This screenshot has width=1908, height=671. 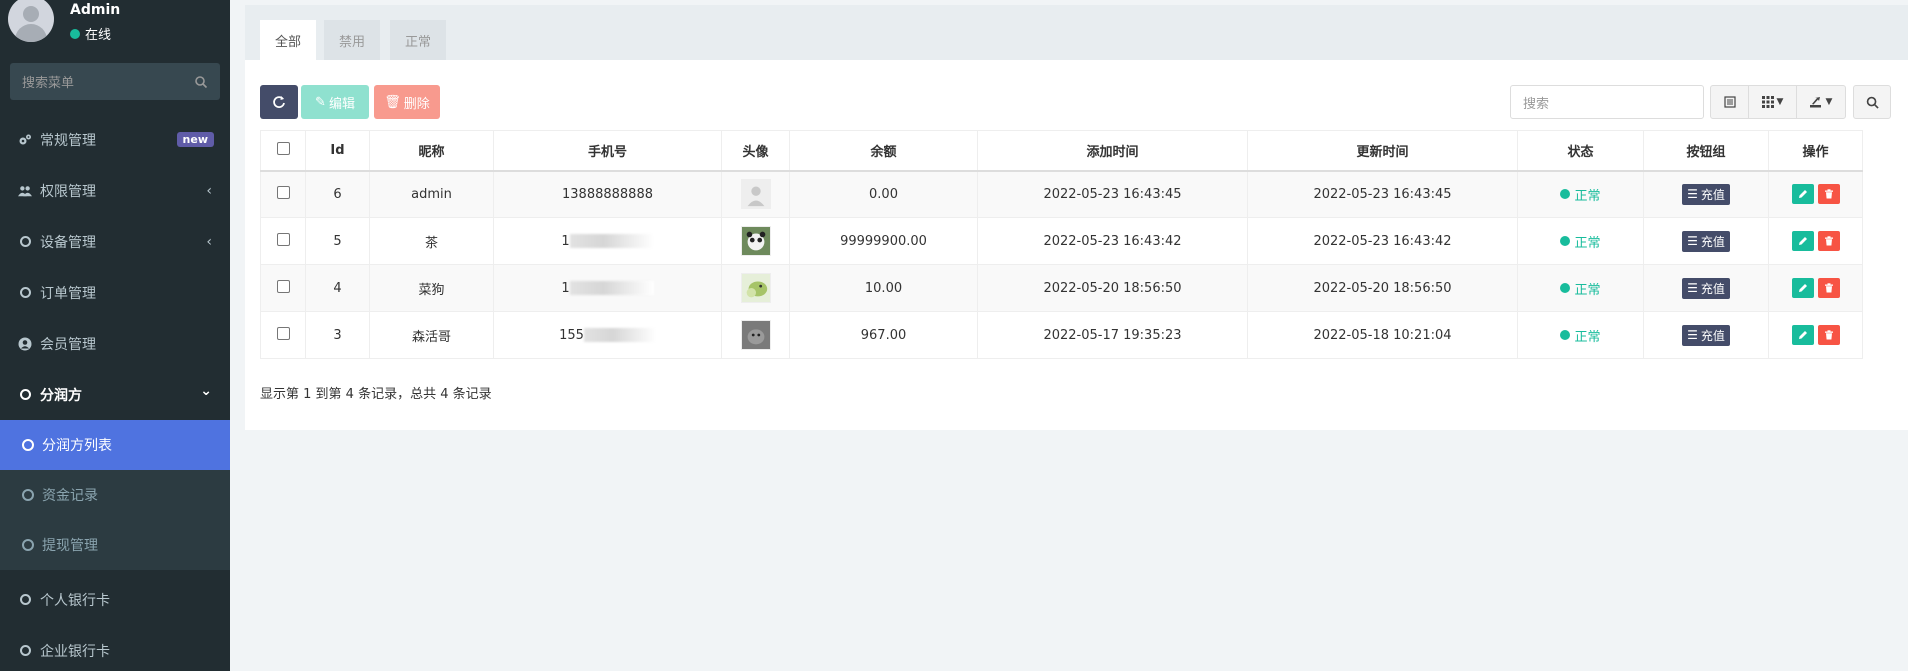 What do you see at coordinates (108, 81) in the screenshot?
I see `sidebar-search-input: 搜索菜单` at bounding box center [108, 81].